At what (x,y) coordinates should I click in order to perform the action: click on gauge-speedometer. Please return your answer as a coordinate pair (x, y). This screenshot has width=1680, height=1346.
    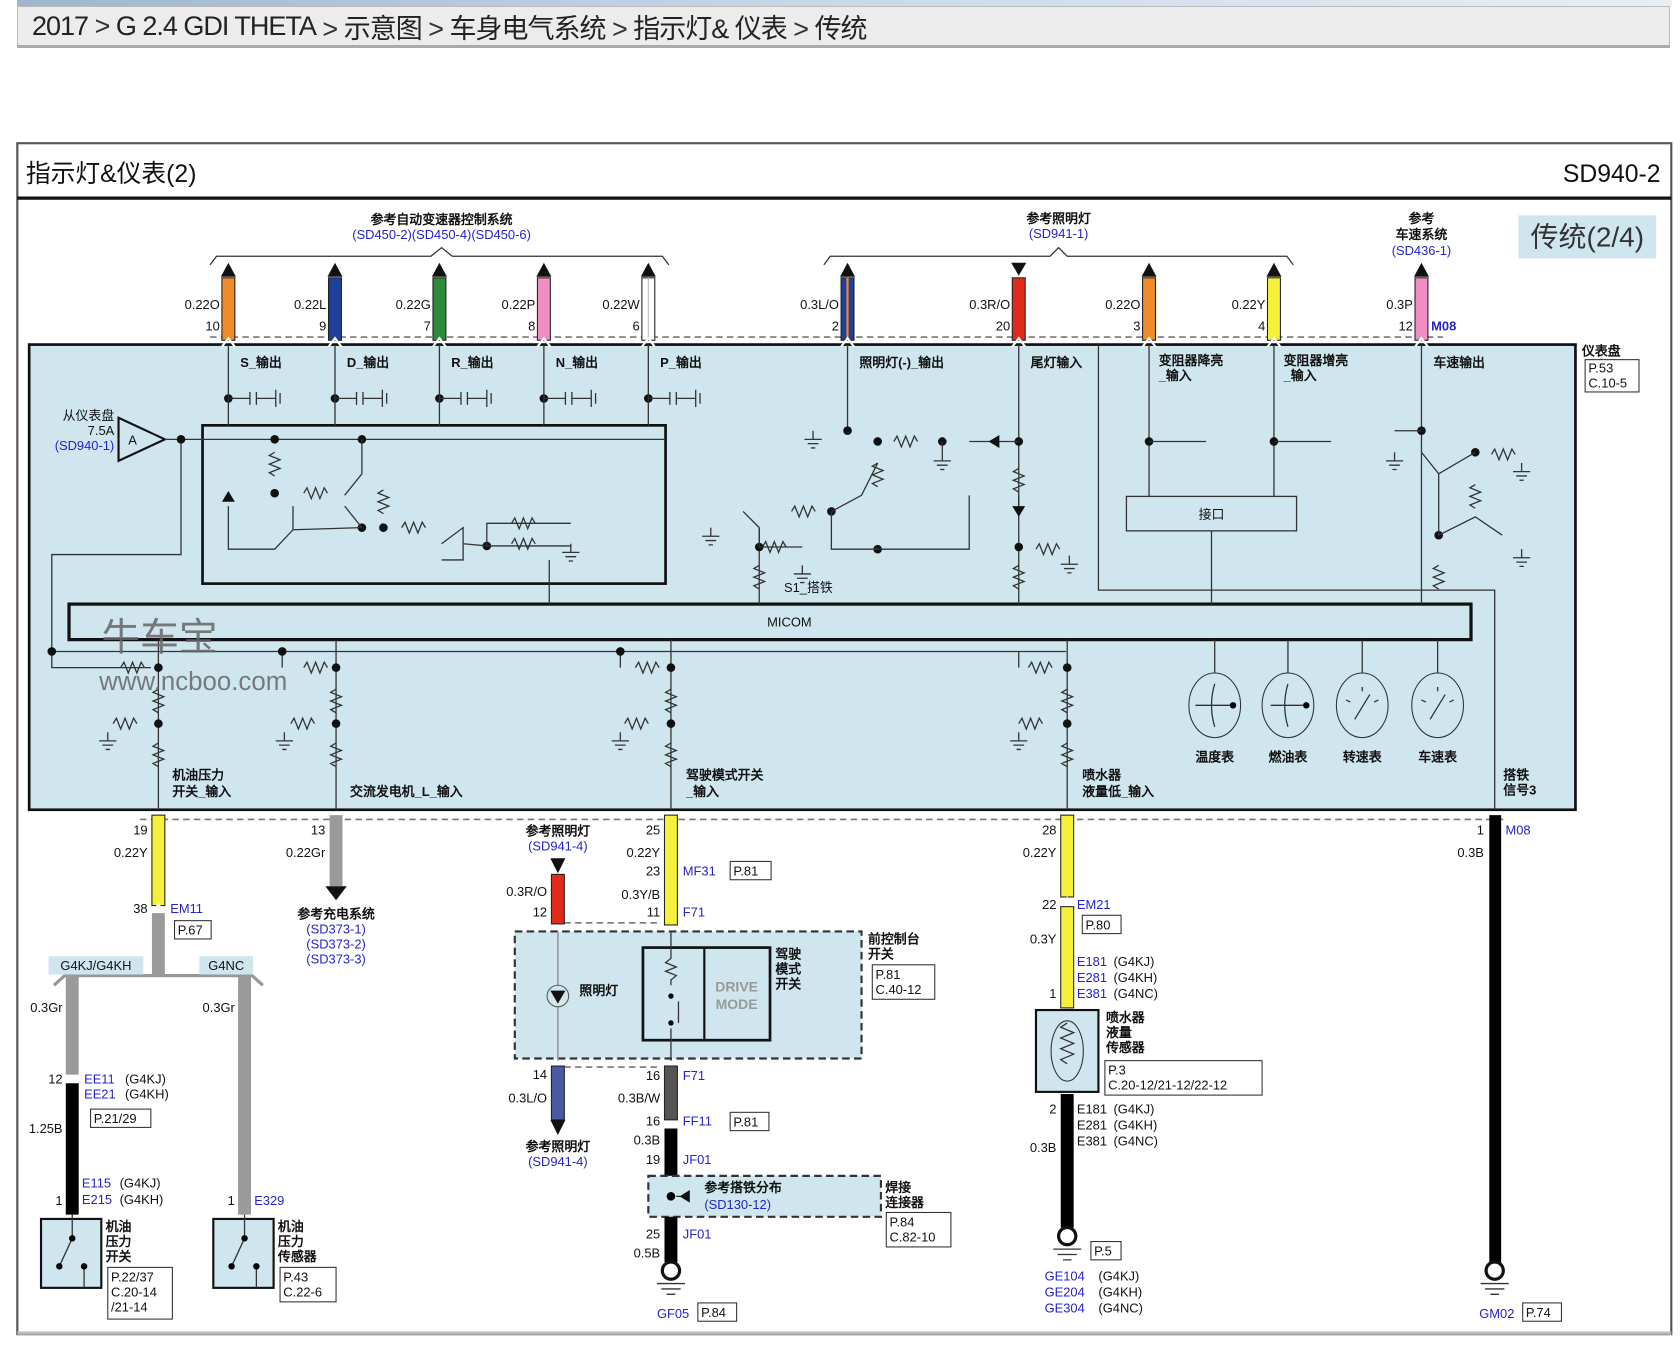
    Looking at the image, I should click on (1438, 705).